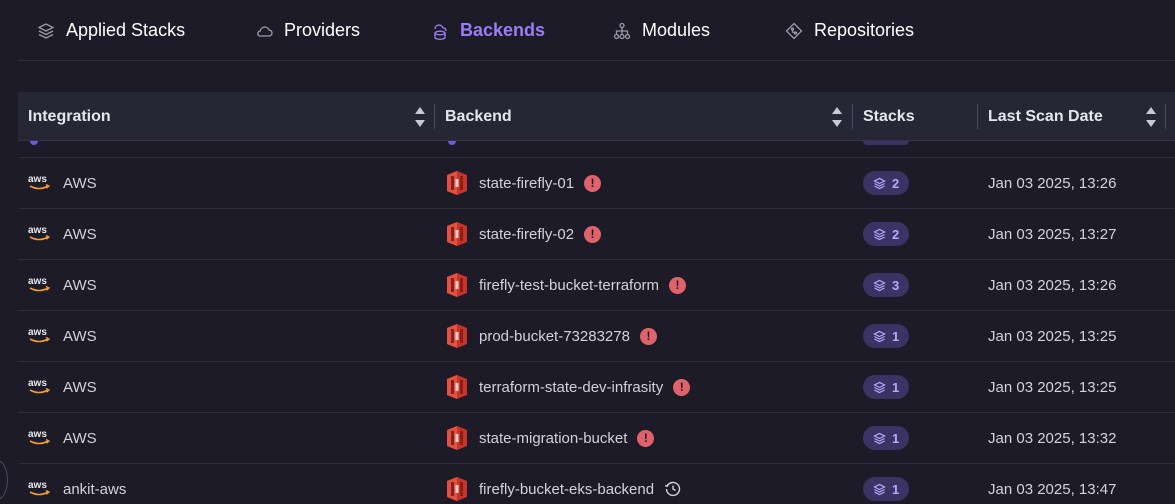 Image resolution: width=1175 pixels, height=504 pixels. I want to click on column-title: Integration, so click(69, 116).